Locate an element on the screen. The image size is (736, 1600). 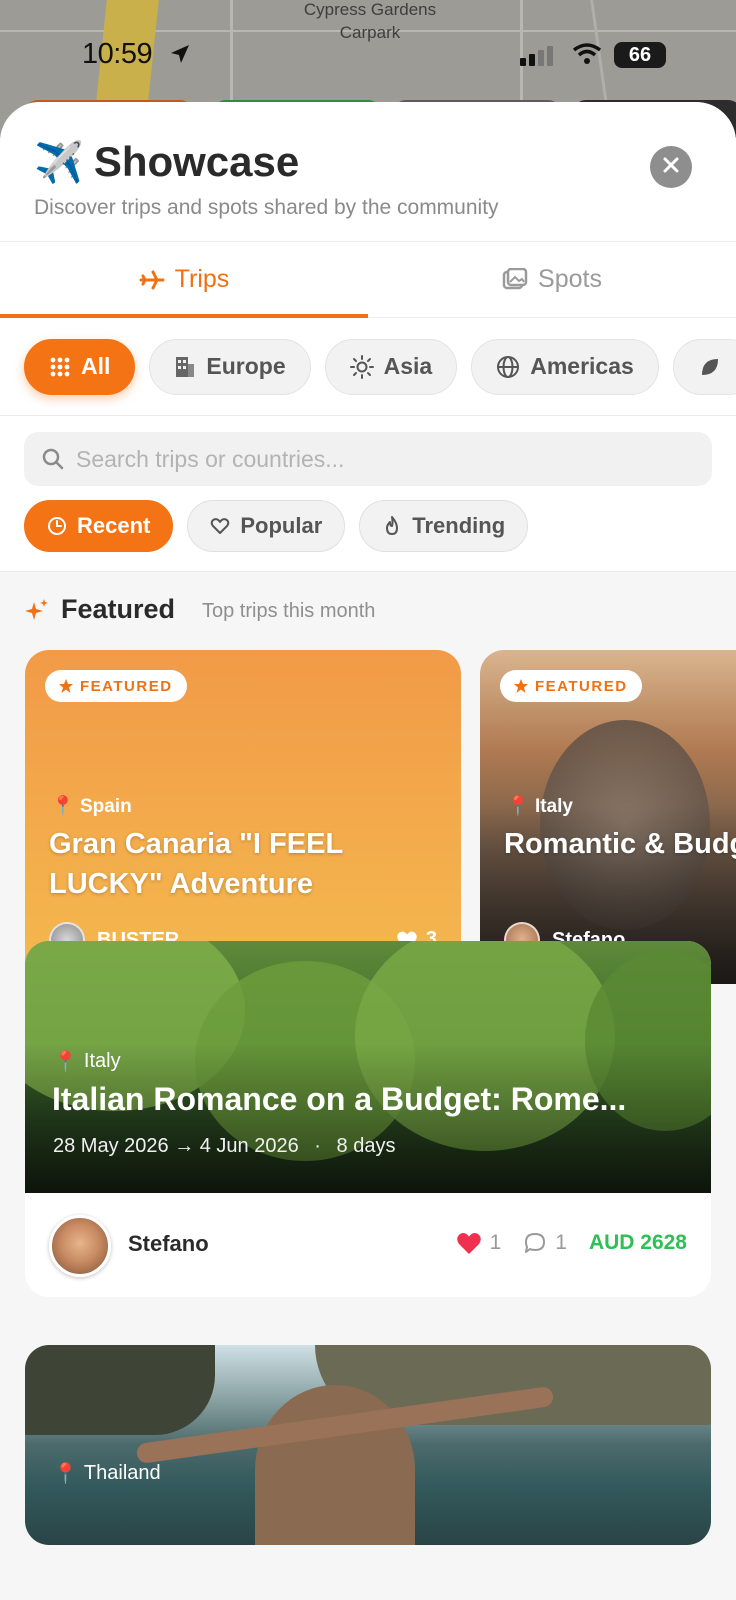
trip-footer: Stefano 1 1 AUD 2628 is located at coordinates (368, 1245).